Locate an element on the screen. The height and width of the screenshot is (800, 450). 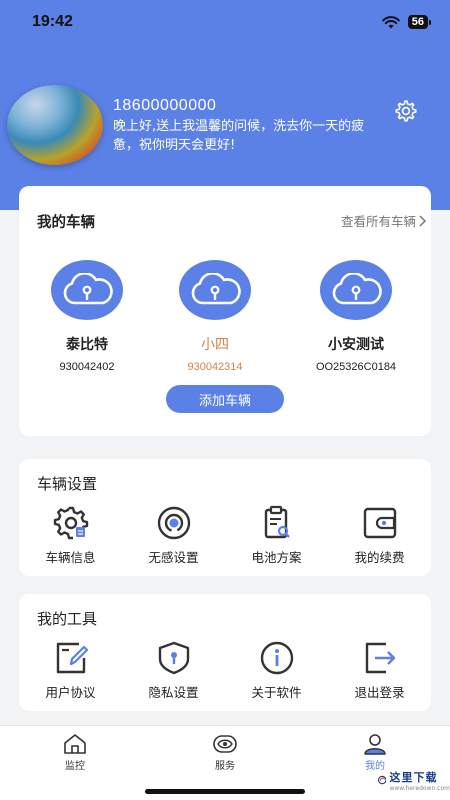
vehicle-id: 930042314 is located at coordinates (215, 367).